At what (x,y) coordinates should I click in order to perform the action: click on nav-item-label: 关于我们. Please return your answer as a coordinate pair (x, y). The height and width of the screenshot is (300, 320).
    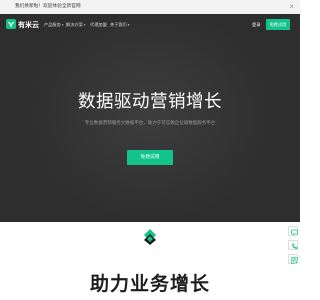
    Looking at the image, I should click on (118, 24).